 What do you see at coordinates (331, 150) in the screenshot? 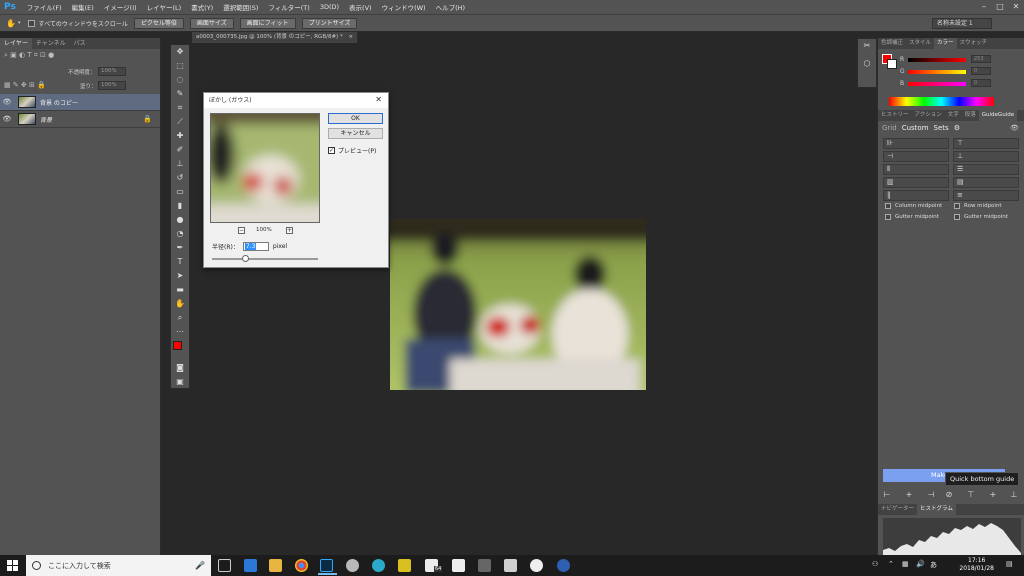
I see `preview-checkbox: ✓` at bounding box center [331, 150].